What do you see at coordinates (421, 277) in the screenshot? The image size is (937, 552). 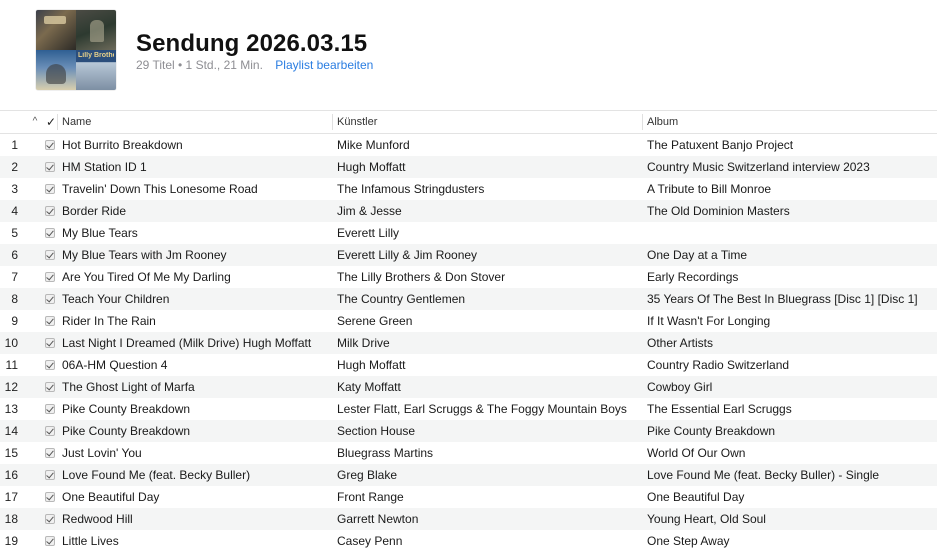 I see `track-artist: The Lilly Brothers & Don Stover` at bounding box center [421, 277].